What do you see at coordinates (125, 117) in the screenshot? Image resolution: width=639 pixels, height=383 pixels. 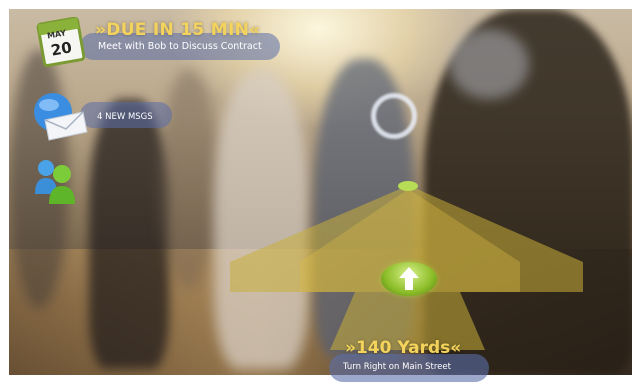 I see `new-messages-label: 4 NEW MSGS` at bounding box center [125, 117].